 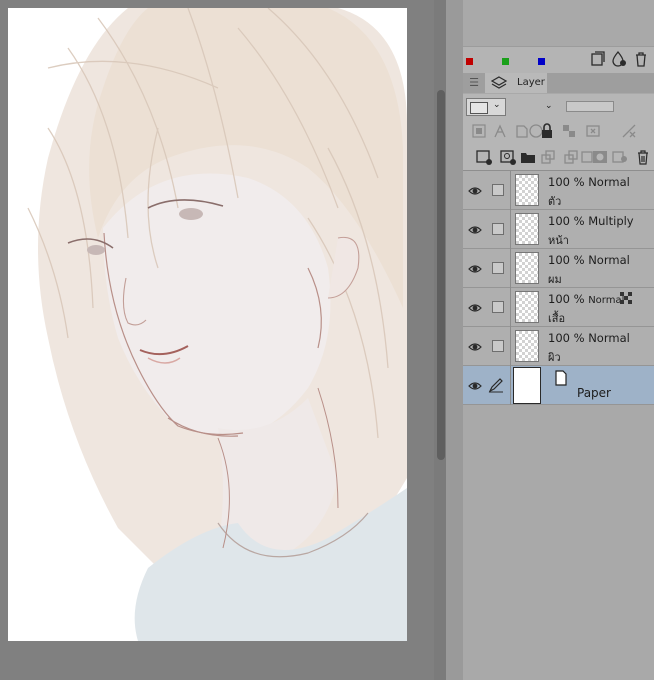 What do you see at coordinates (558, 229) in the screenshot?
I see `layer-row: 100 % Multiply หน้า` at bounding box center [558, 229].